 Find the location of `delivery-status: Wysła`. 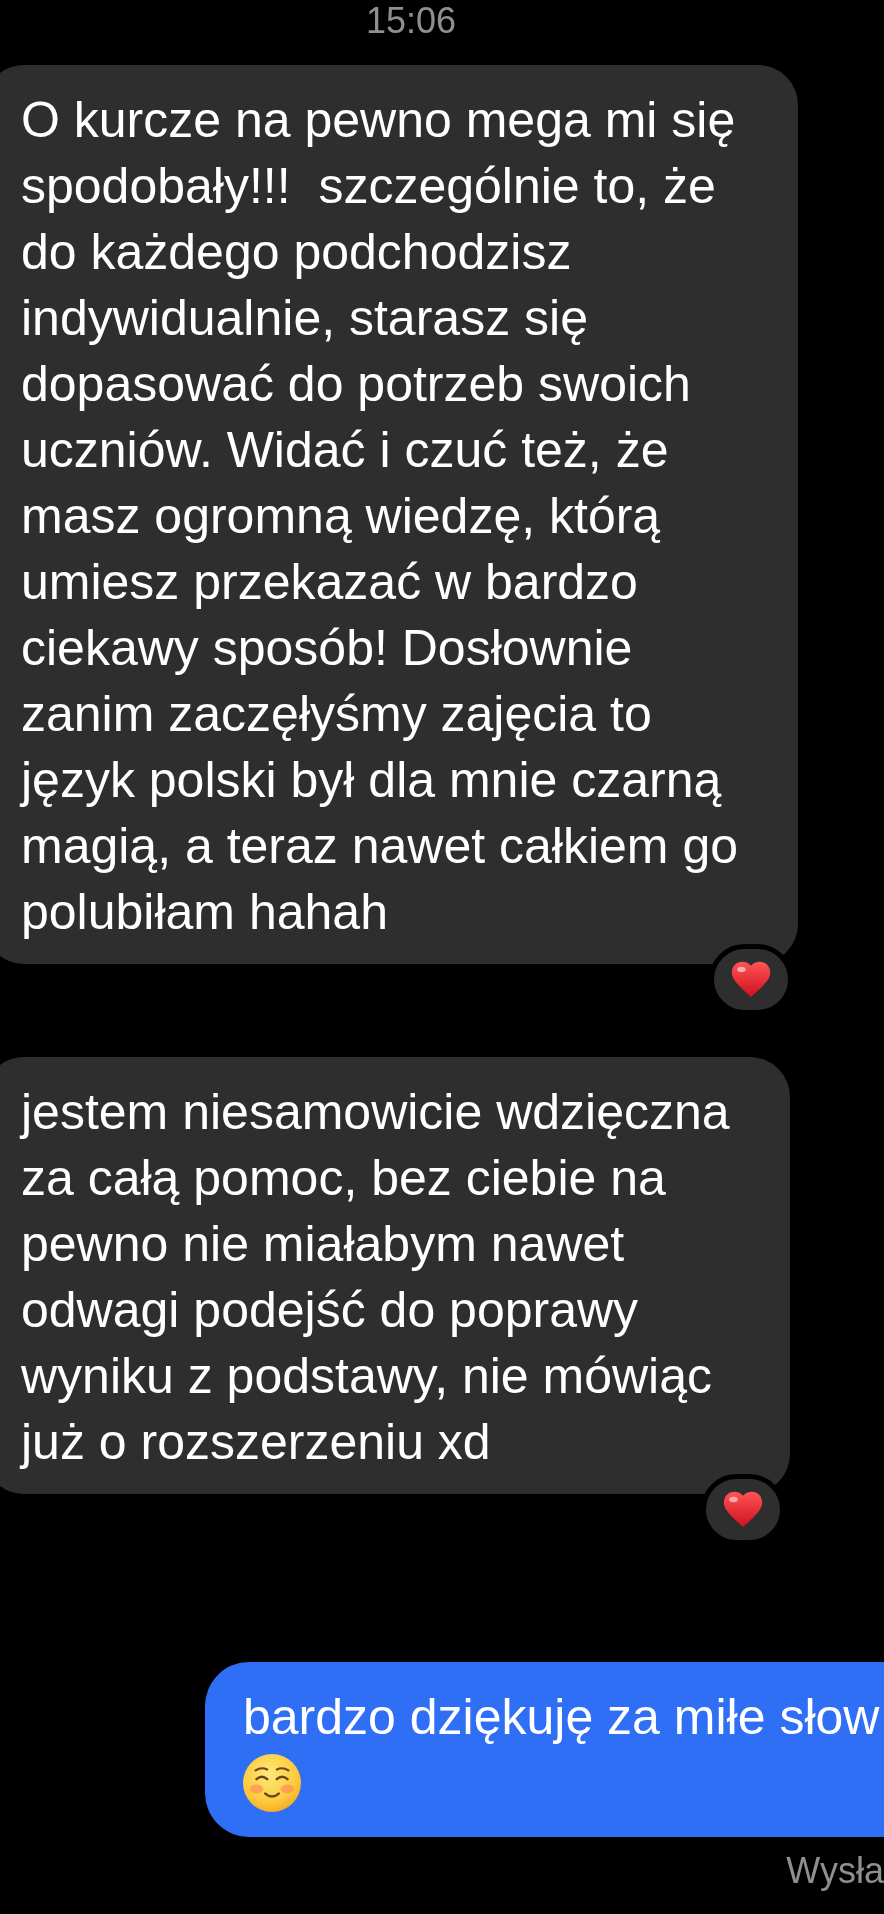

delivery-status: Wysła is located at coordinates (835, 1871).